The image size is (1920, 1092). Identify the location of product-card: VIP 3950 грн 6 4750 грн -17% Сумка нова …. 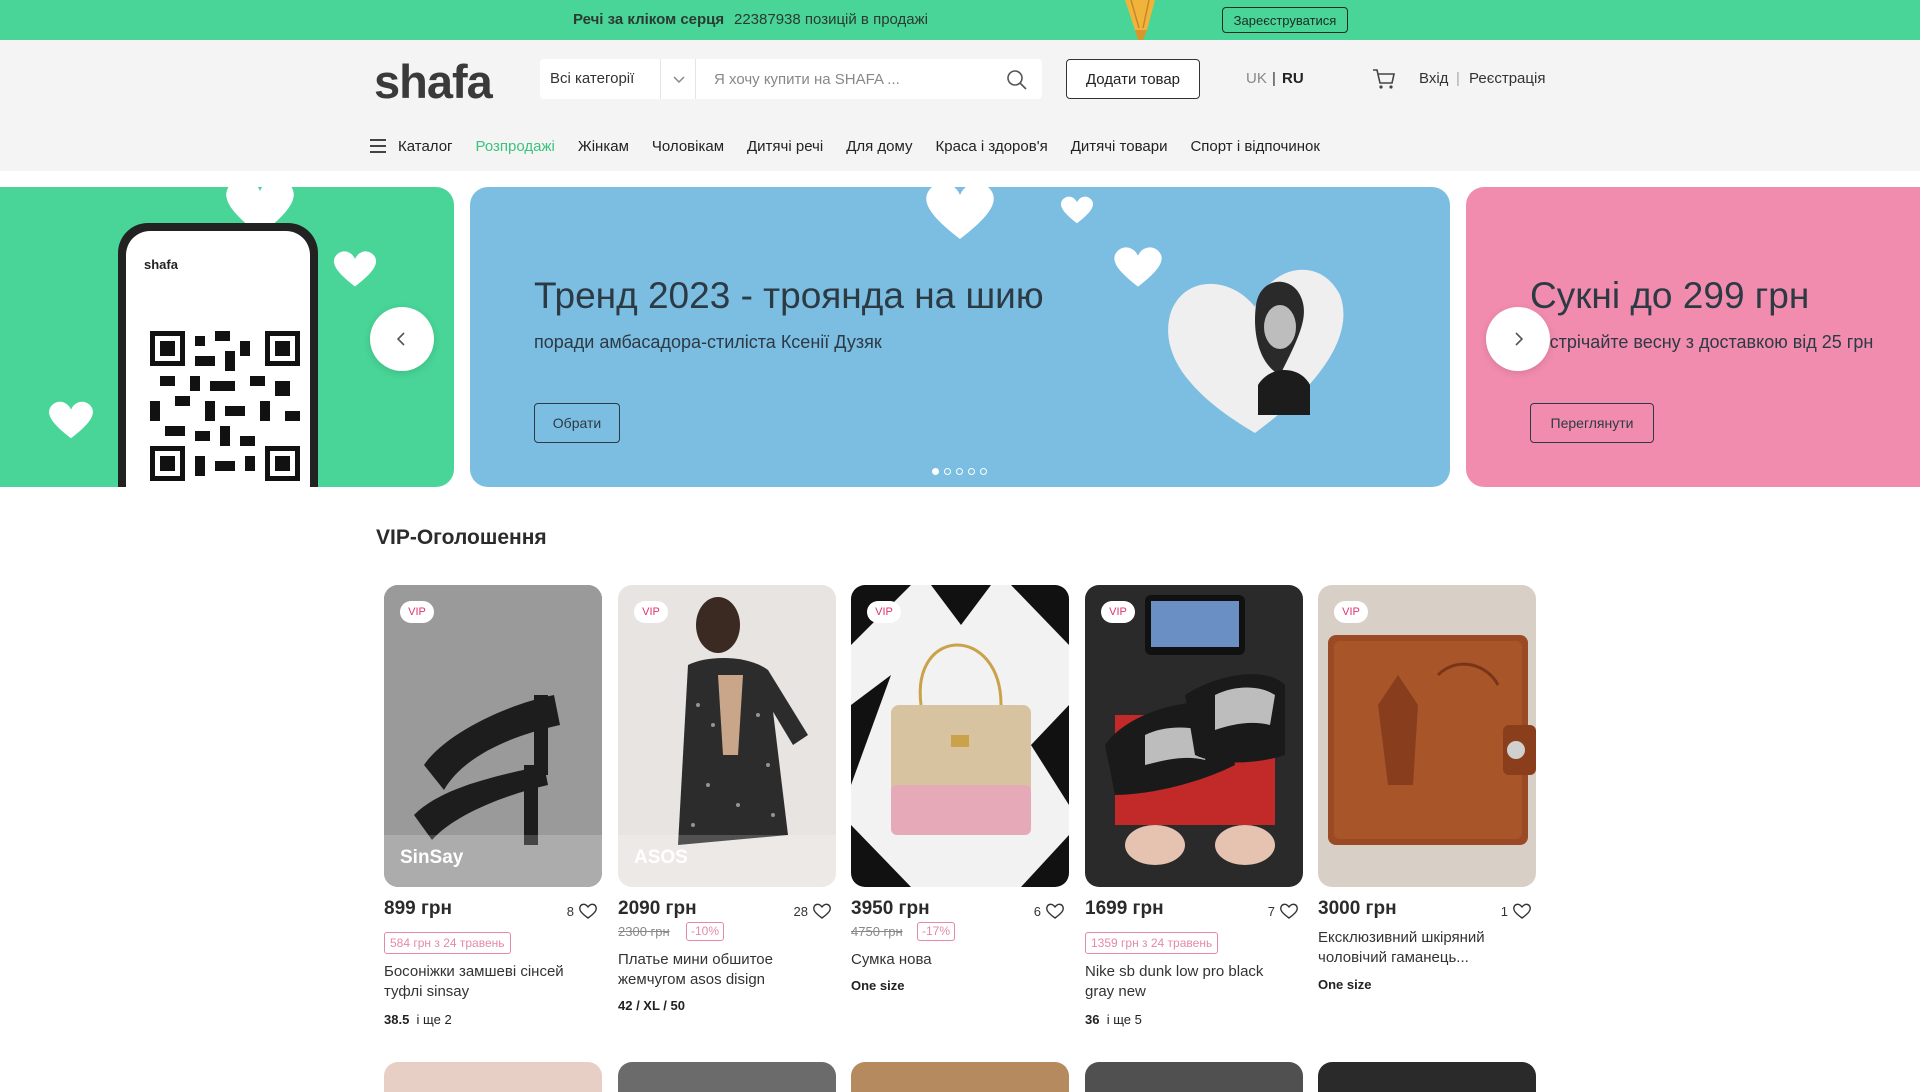
(960, 789).